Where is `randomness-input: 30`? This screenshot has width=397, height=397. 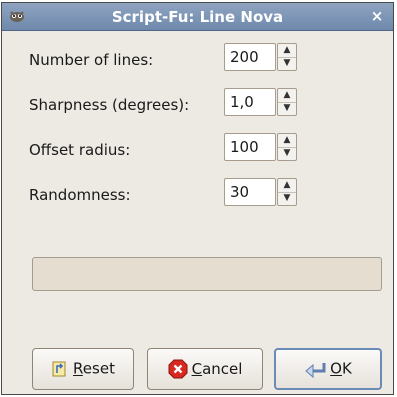 randomness-input: 30 is located at coordinates (250, 192).